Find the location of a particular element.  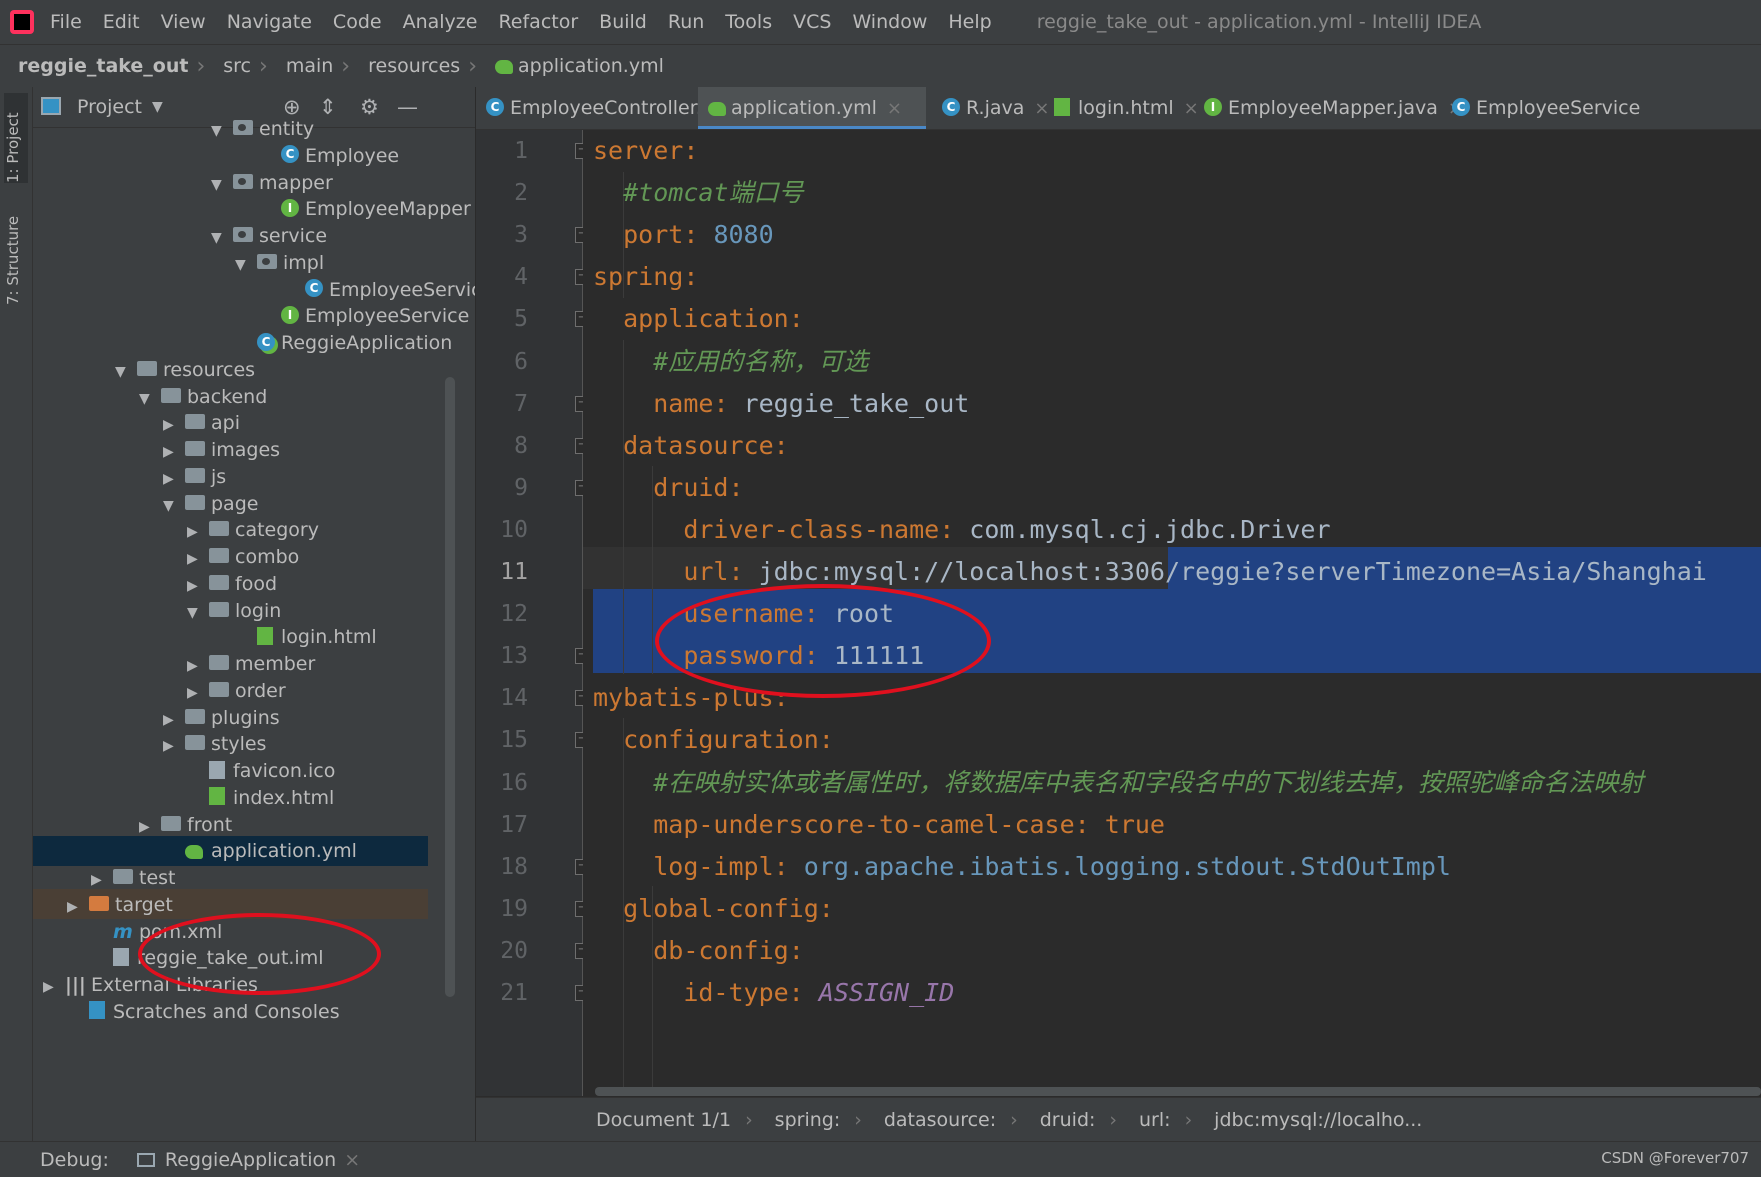

tree-item-employeemapper: I EmployeeMapper is located at coordinates (365, 209).